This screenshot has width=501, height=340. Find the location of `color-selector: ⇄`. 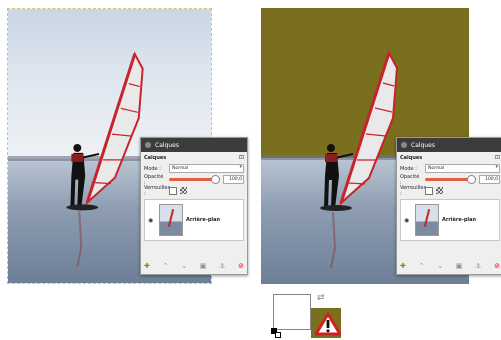

color-selector: ⇄ is located at coordinates (306, 315).